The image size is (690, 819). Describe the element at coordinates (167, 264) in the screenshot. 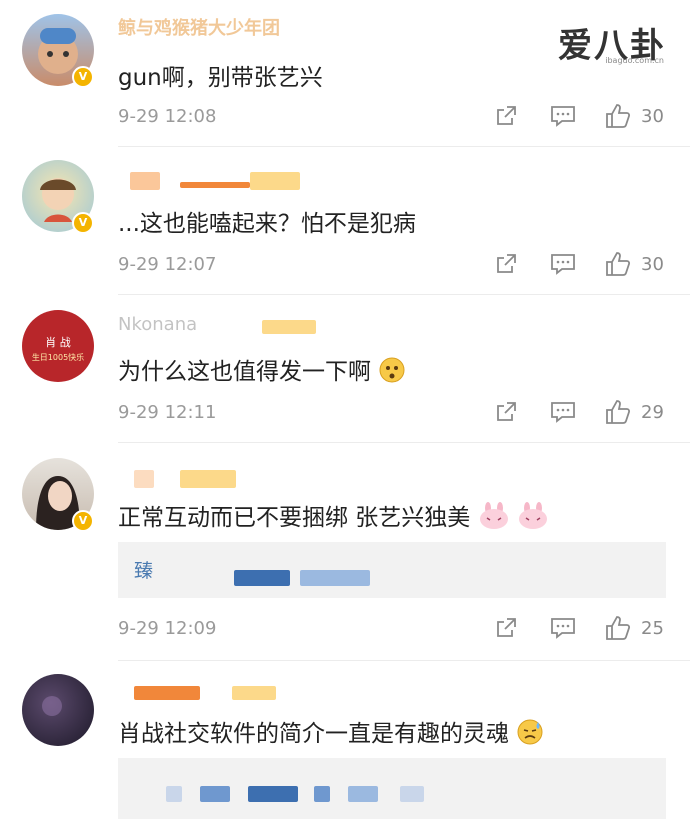

I see `comment-time: 9-29 12:07` at that location.